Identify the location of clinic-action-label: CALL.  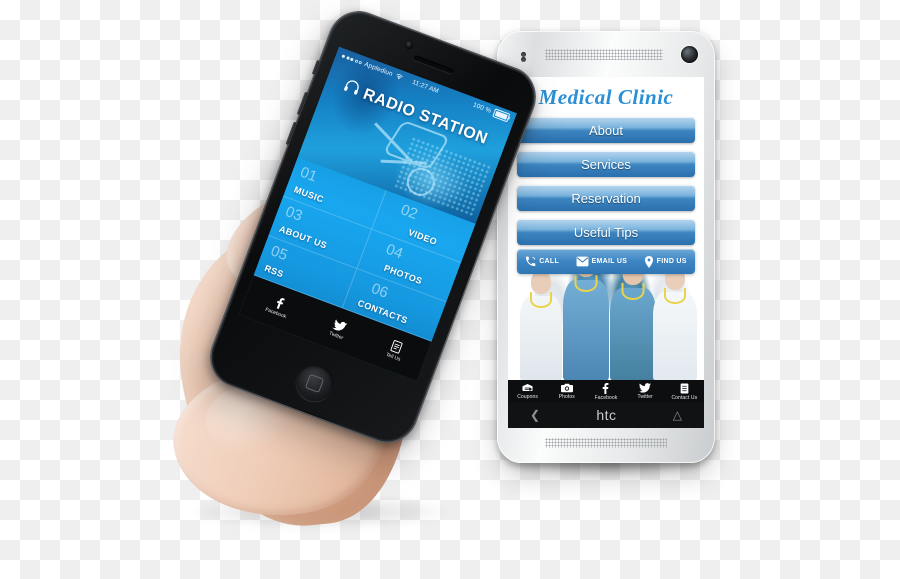
(549, 261).